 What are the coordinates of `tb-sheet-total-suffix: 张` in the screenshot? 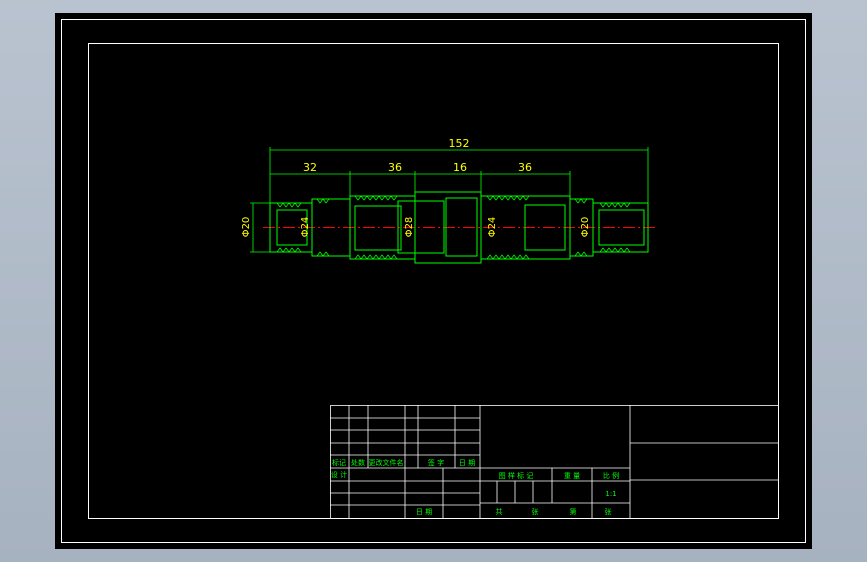 It's located at (535, 511).